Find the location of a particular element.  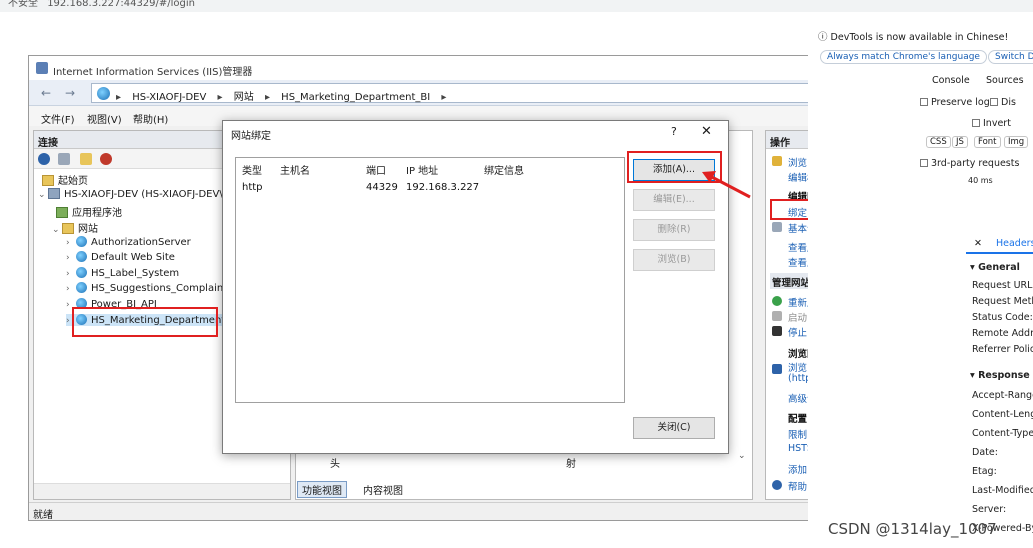

column-header-ip: IP 地址 is located at coordinates (422, 171).